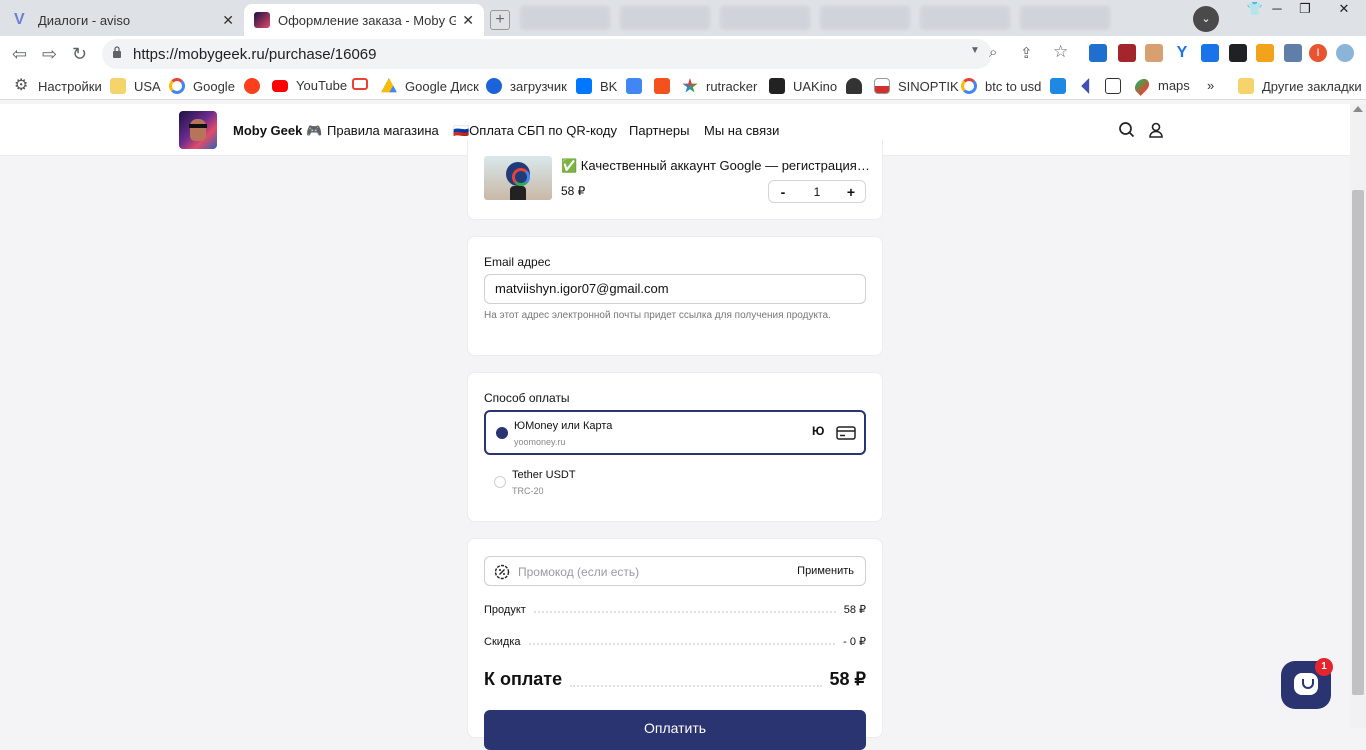 This screenshot has width=1366, height=750. Describe the element at coordinates (1060, 52) in the screenshot. I see `bookmark-star-icon: ☆` at that location.